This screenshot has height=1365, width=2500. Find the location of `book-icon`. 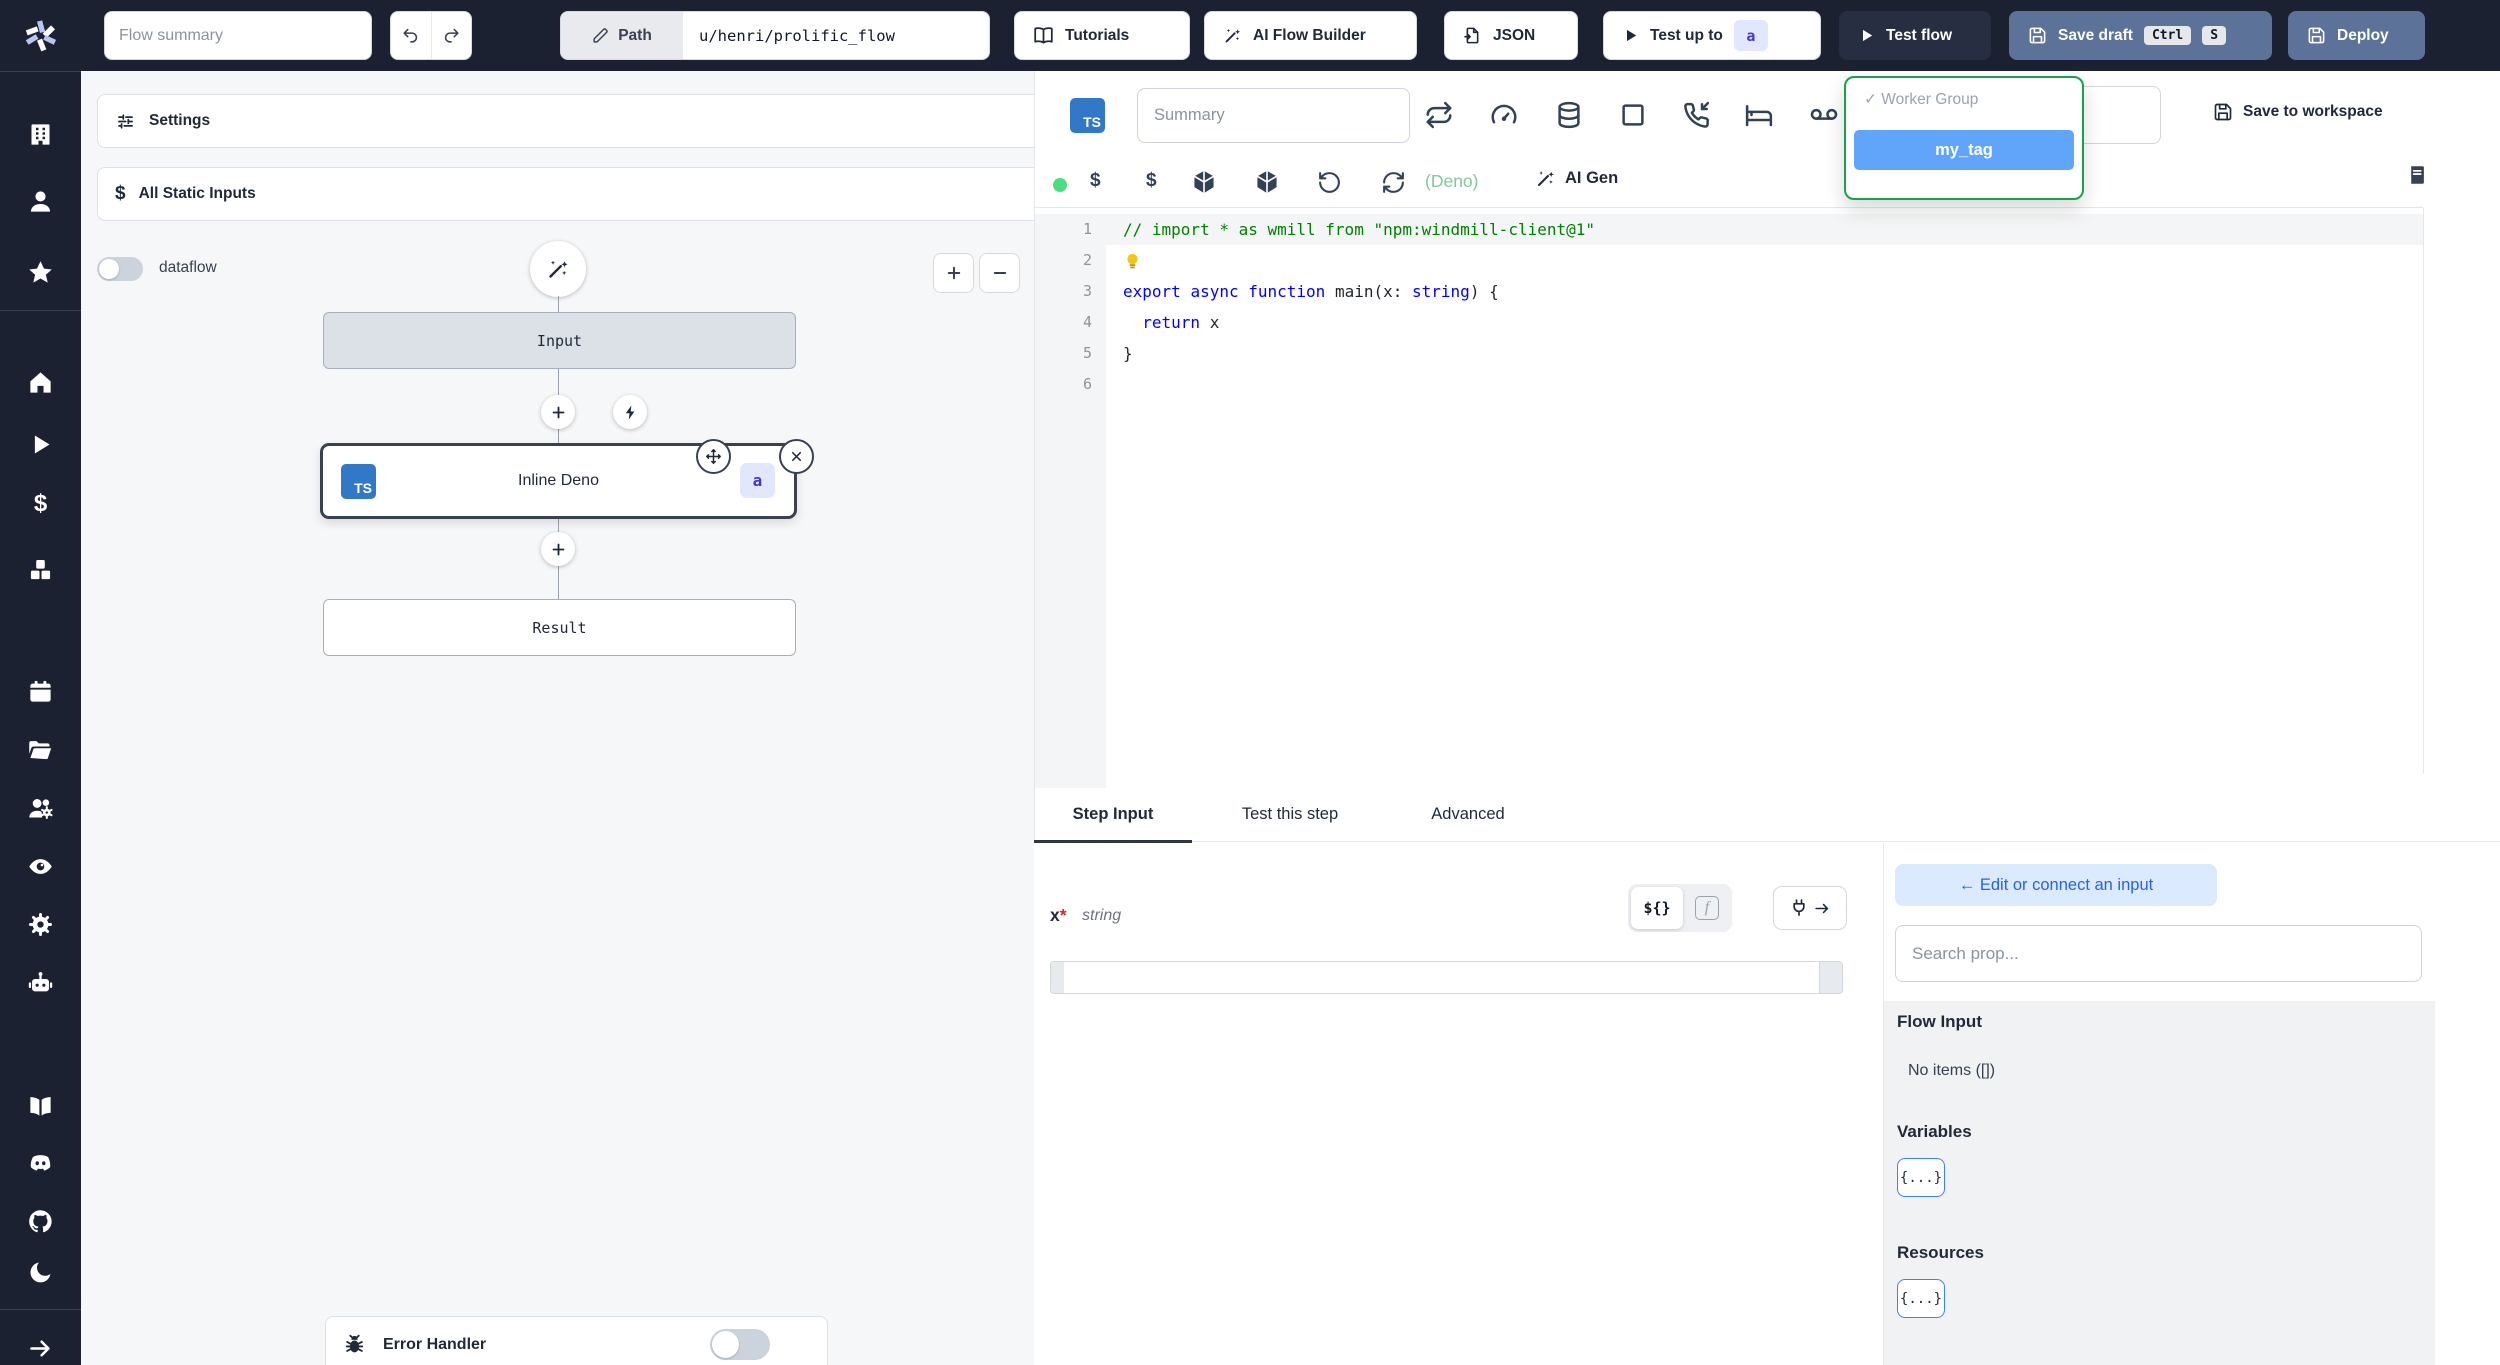

book-icon is located at coordinates (1043, 35).